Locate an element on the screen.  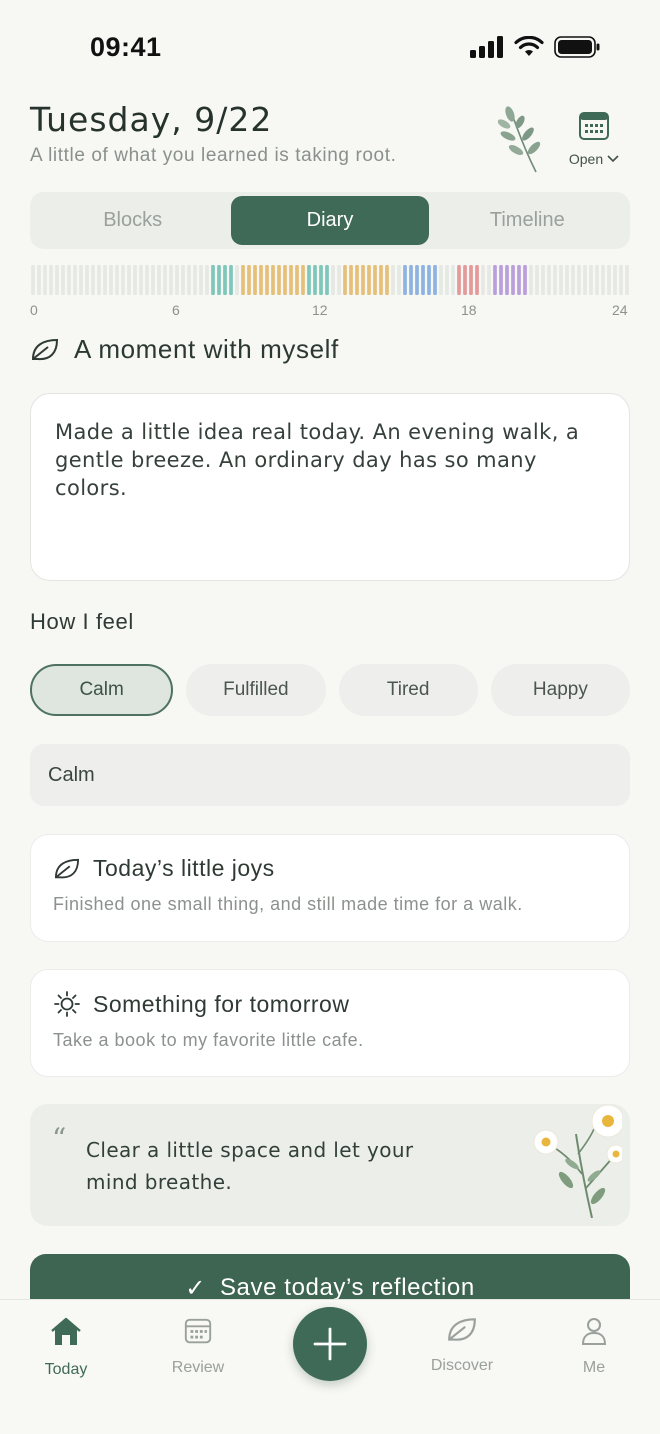
add-entry-button is located at coordinates (330, 1344).